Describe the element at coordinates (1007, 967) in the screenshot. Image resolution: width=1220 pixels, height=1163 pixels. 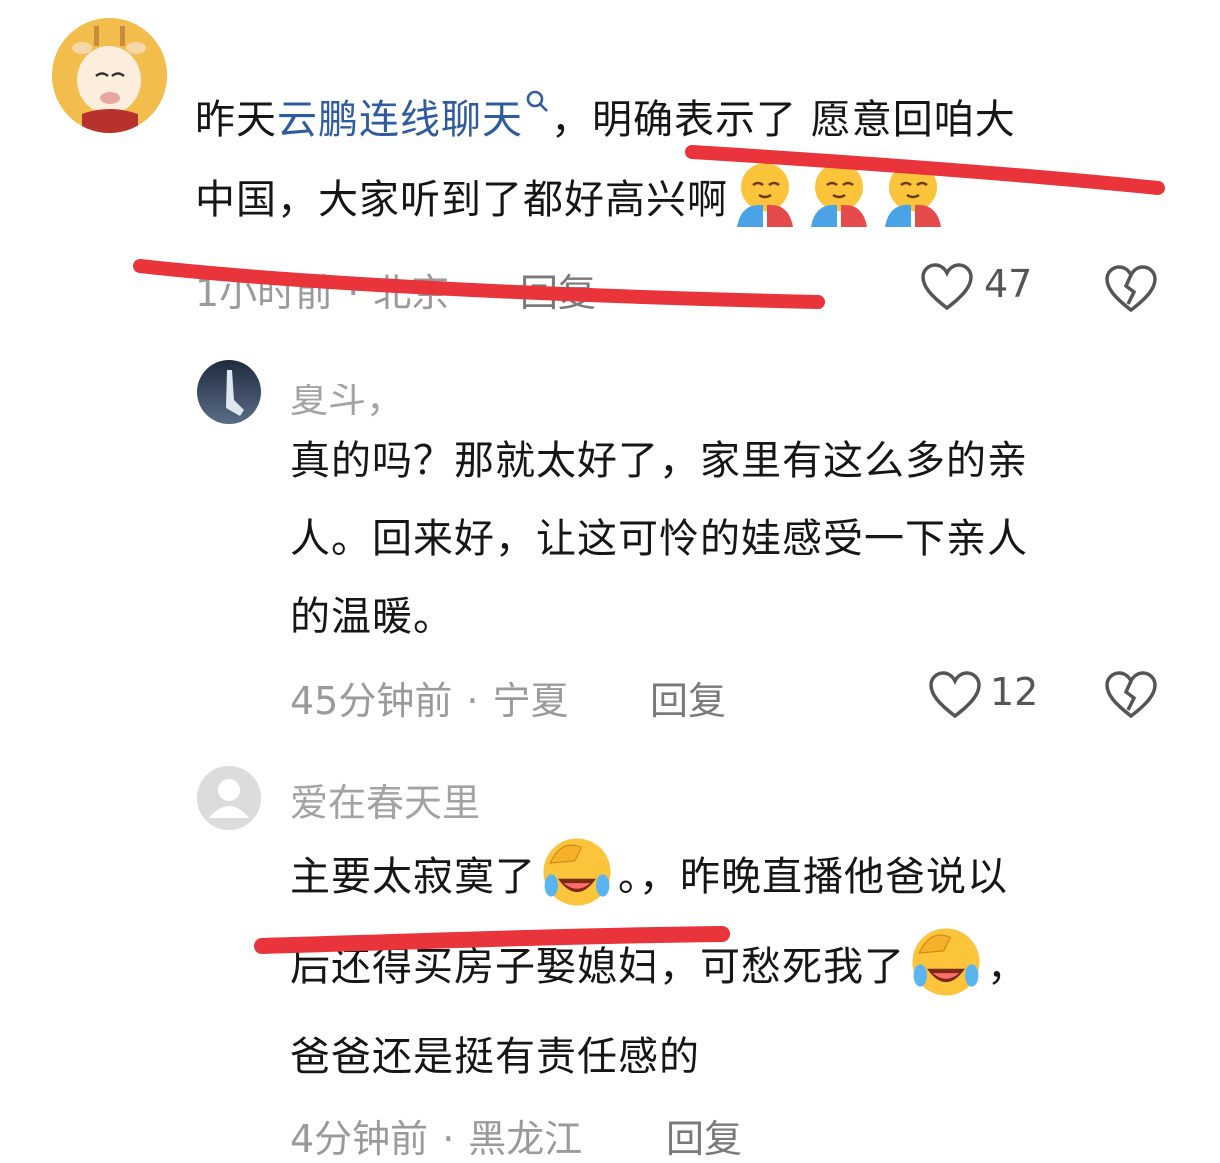
I see `comment-text-segment: ，` at that location.